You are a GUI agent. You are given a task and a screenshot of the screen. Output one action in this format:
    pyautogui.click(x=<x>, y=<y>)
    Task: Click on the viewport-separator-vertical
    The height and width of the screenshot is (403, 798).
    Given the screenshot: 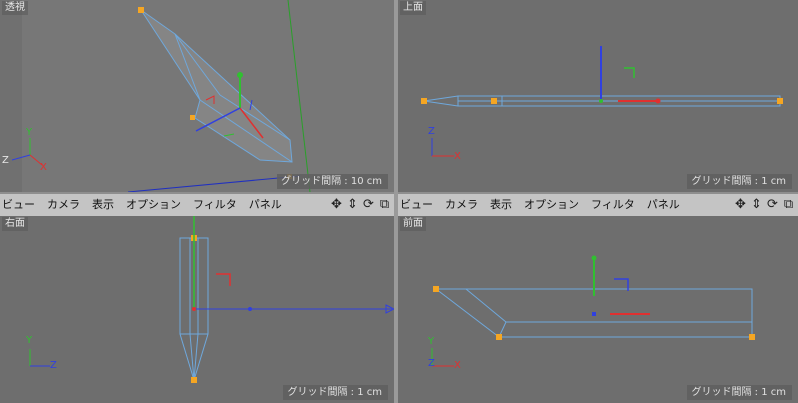 What is the action you would take?
    pyautogui.click(x=396, y=201)
    